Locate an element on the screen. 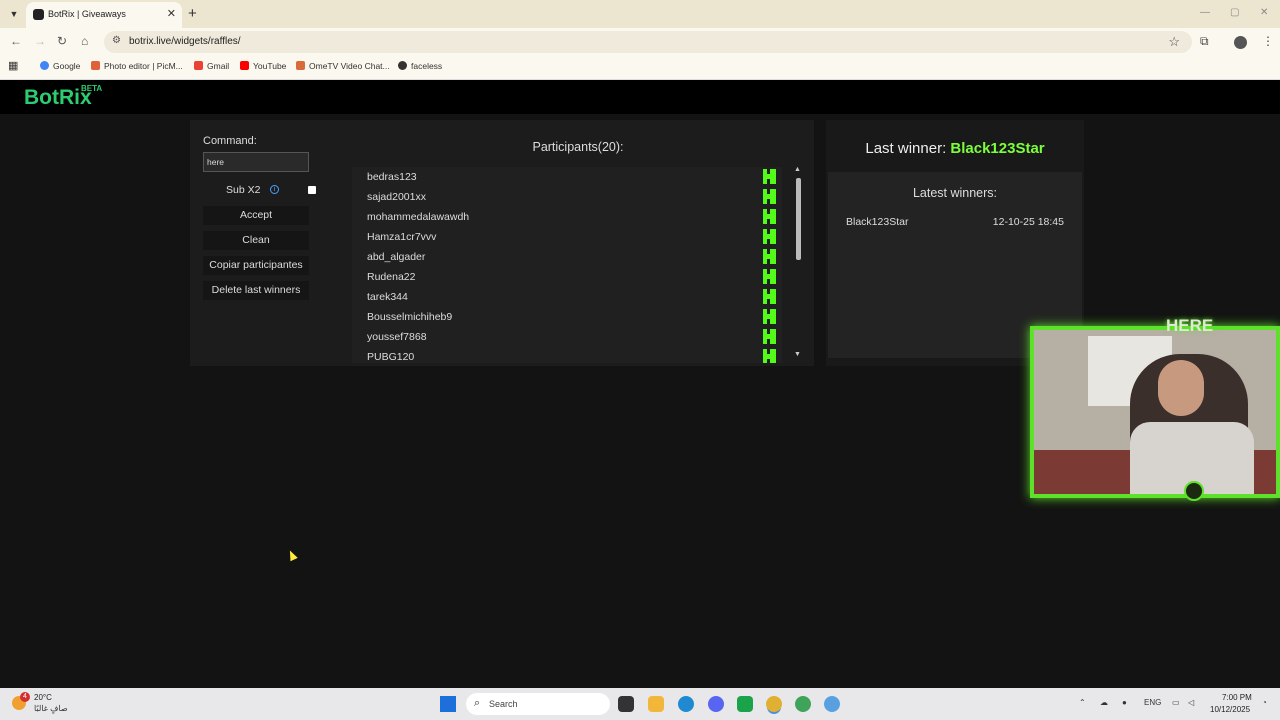 The width and height of the screenshot is (1280, 720). site-info-icon: ⚙ is located at coordinates (116, 40).